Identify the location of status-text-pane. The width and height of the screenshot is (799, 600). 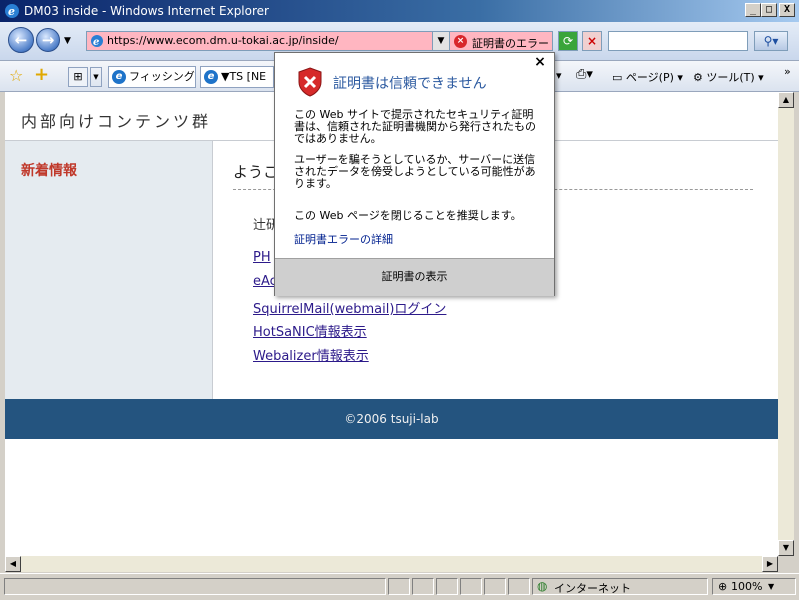
(195, 586).